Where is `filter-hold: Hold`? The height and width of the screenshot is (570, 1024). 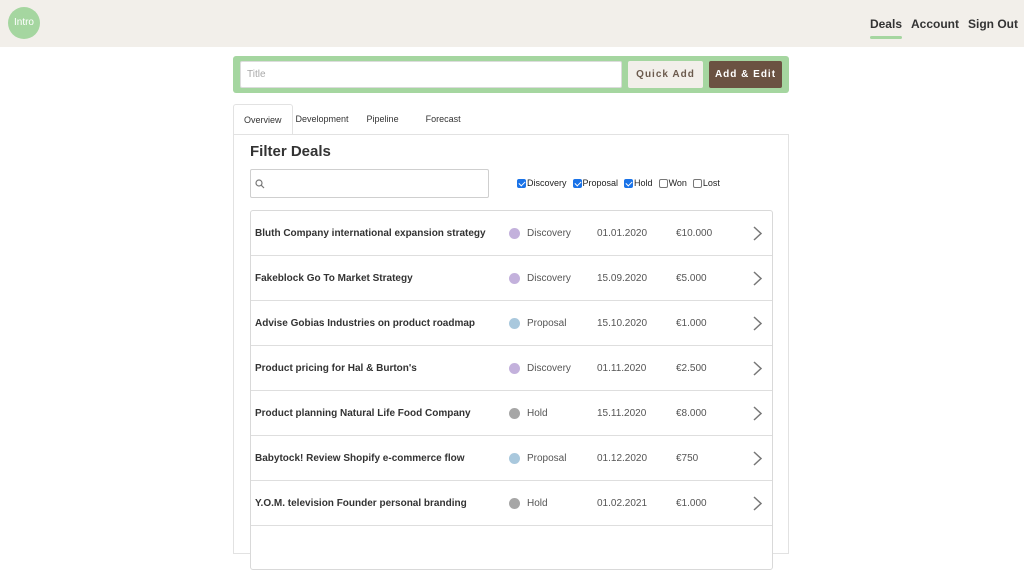 filter-hold: Hold is located at coordinates (638, 183).